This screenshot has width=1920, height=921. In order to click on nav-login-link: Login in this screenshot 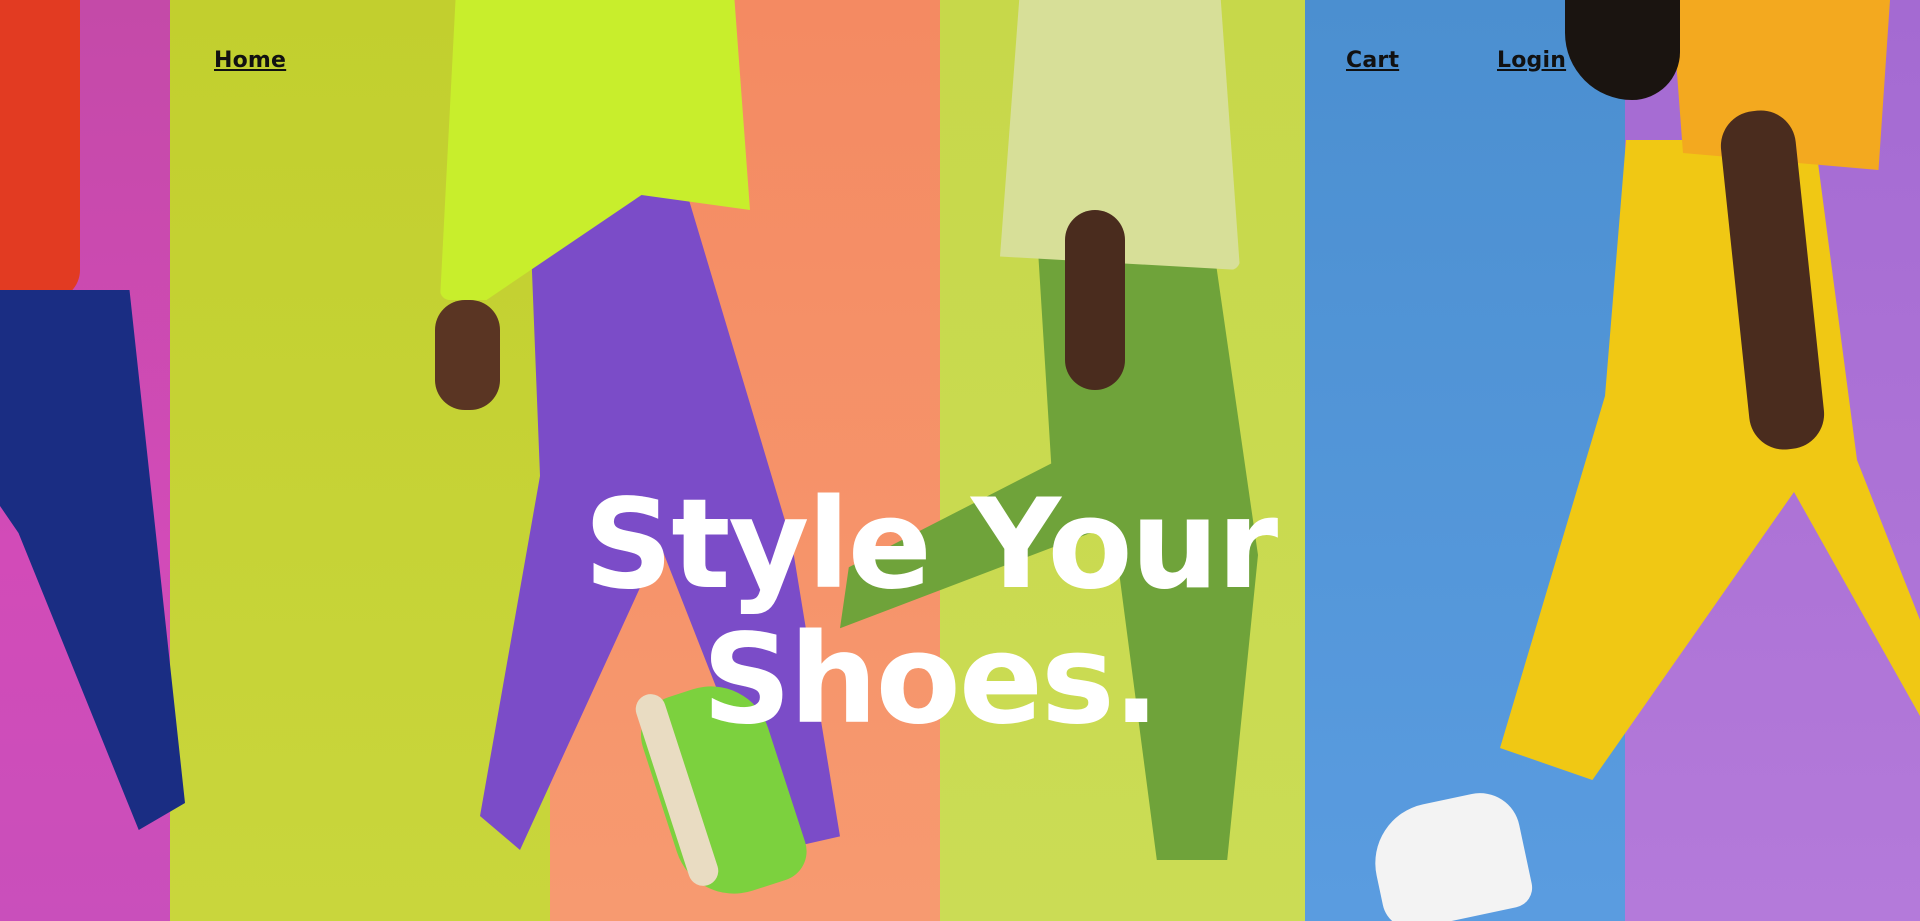, I will do `click(1531, 60)`.